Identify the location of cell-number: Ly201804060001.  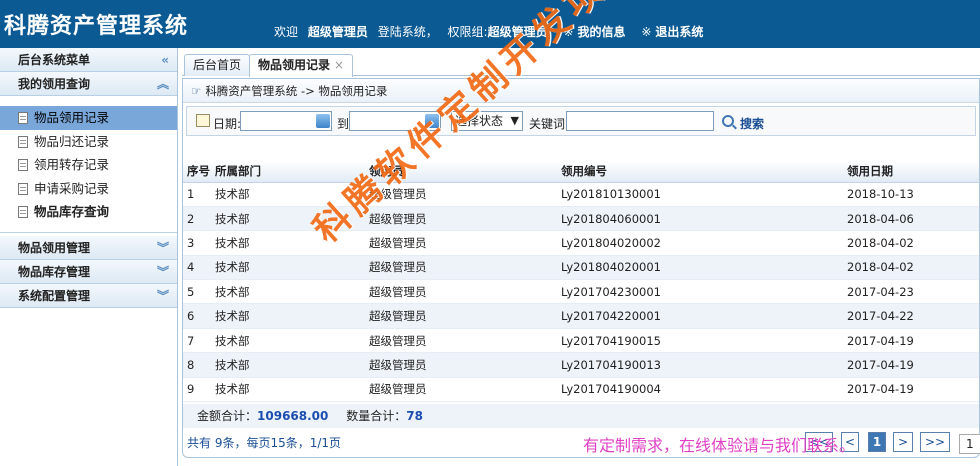
(700, 219).